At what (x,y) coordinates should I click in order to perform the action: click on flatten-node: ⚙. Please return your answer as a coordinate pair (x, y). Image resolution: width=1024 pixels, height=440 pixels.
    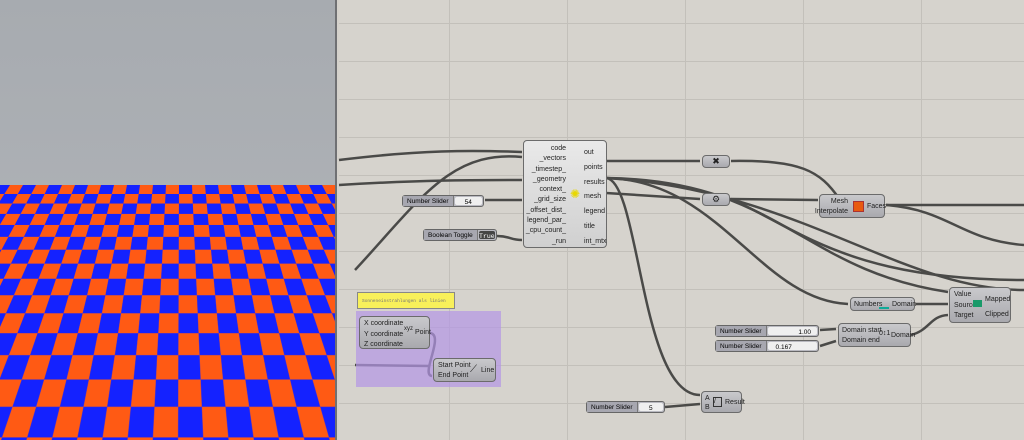
    Looking at the image, I should click on (716, 199).